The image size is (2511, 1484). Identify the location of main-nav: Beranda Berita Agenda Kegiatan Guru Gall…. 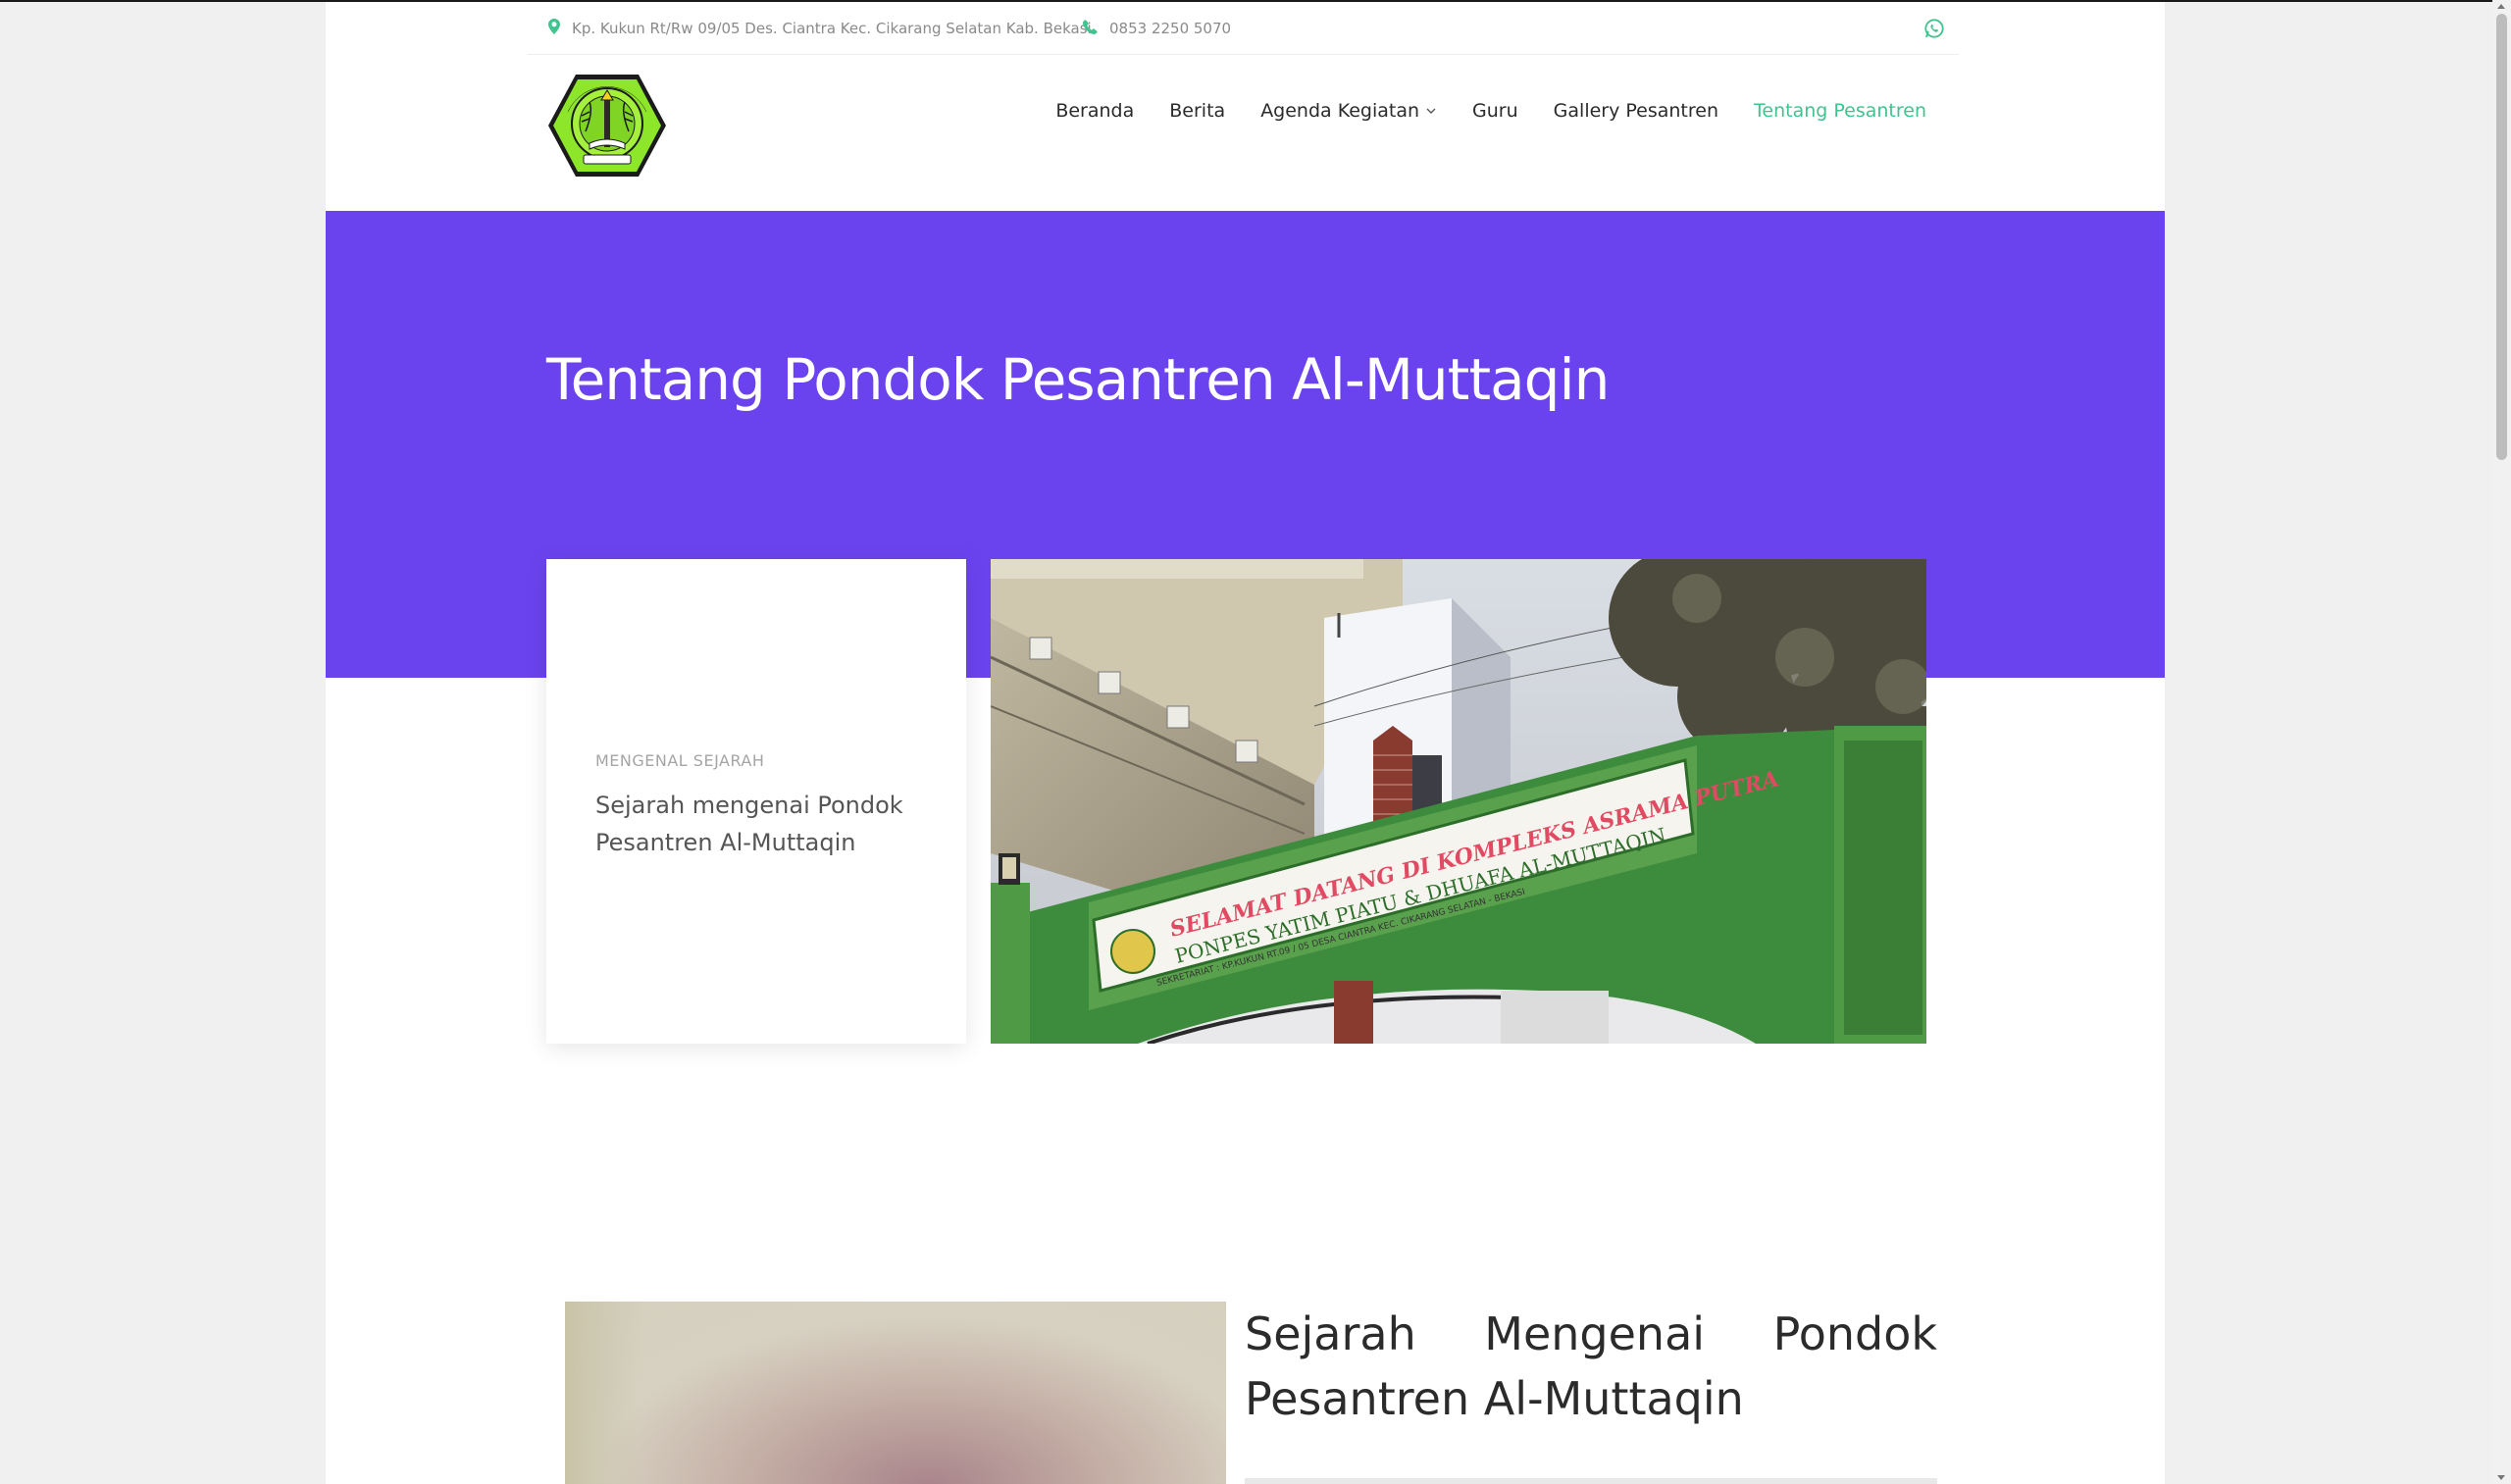
(1473, 110).